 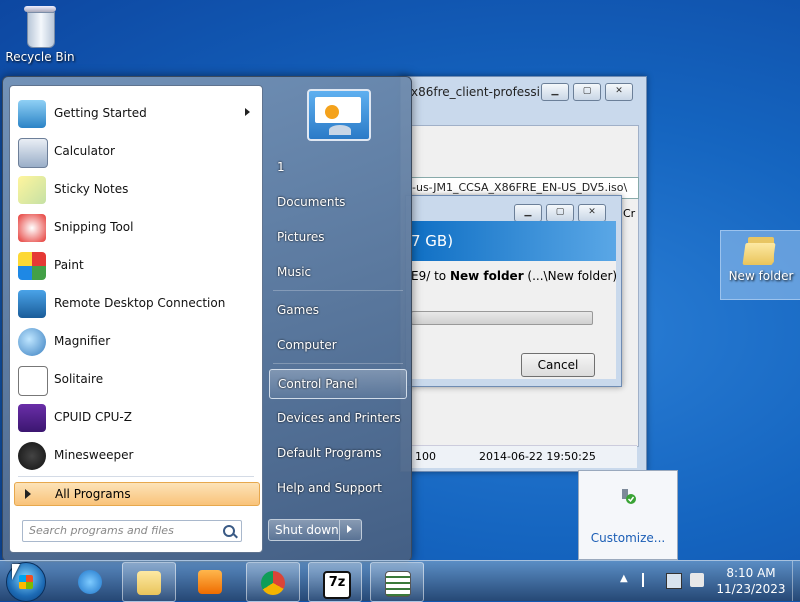 What do you see at coordinates (751, 589) in the screenshot?
I see `clock-date: 11/23/2023` at bounding box center [751, 589].